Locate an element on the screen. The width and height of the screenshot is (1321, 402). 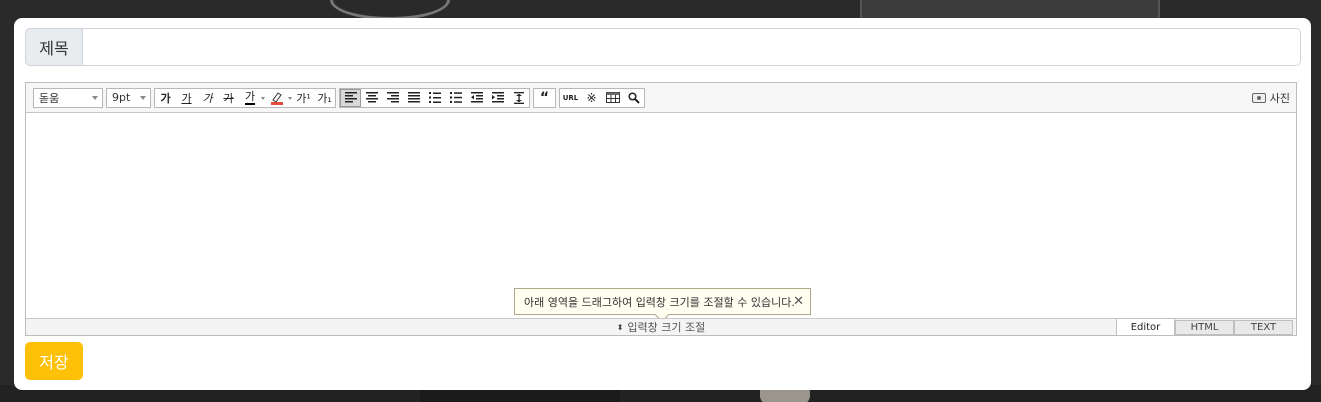
superscript-icon: 가¹ is located at coordinates (303, 98).